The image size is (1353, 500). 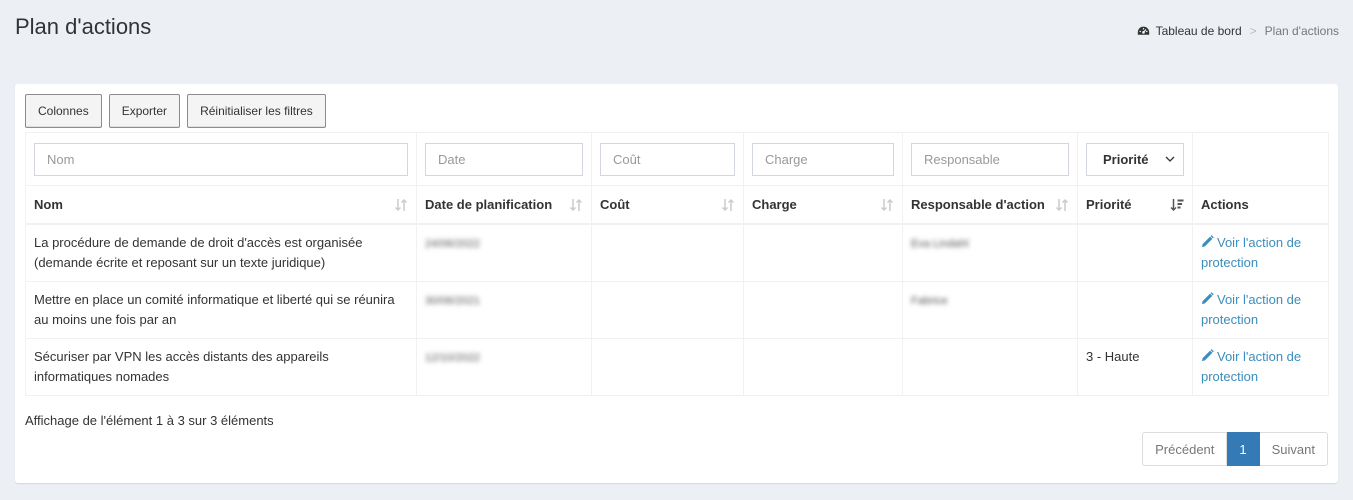 I want to click on columns-button: Colonnes, so click(x=63, y=111).